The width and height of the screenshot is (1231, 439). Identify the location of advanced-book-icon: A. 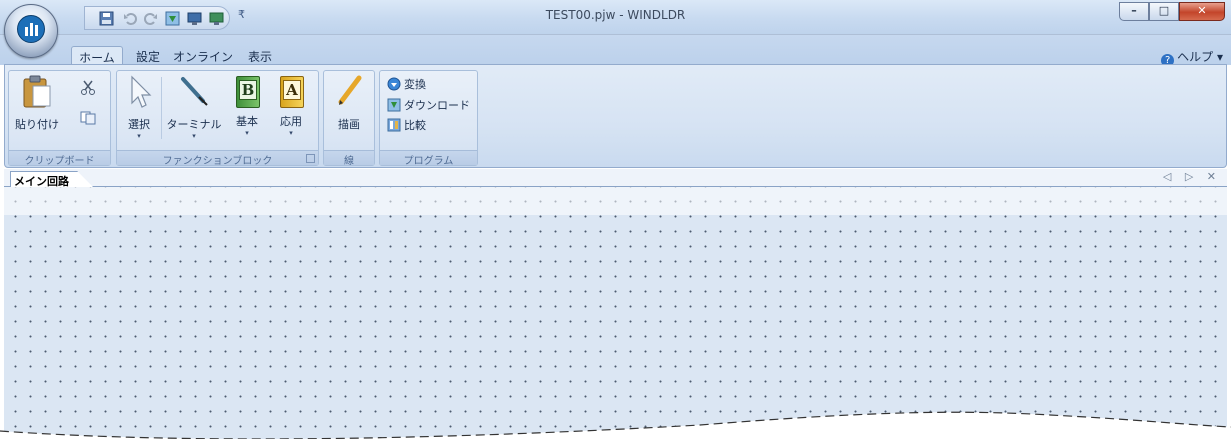
(291, 92).